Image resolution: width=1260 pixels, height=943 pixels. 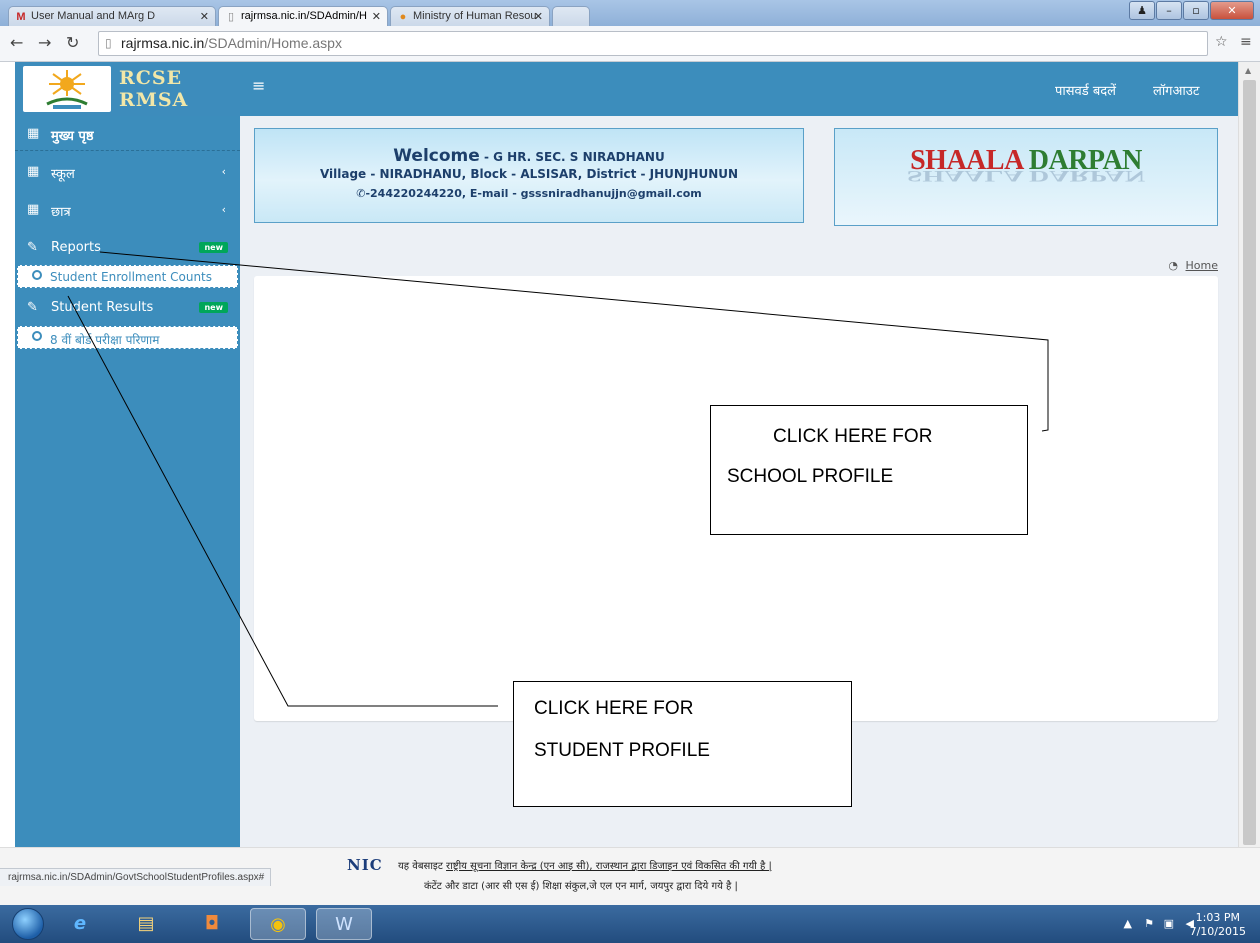 I want to click on flag-icon: ⚑, so click(x=1149, y=923).